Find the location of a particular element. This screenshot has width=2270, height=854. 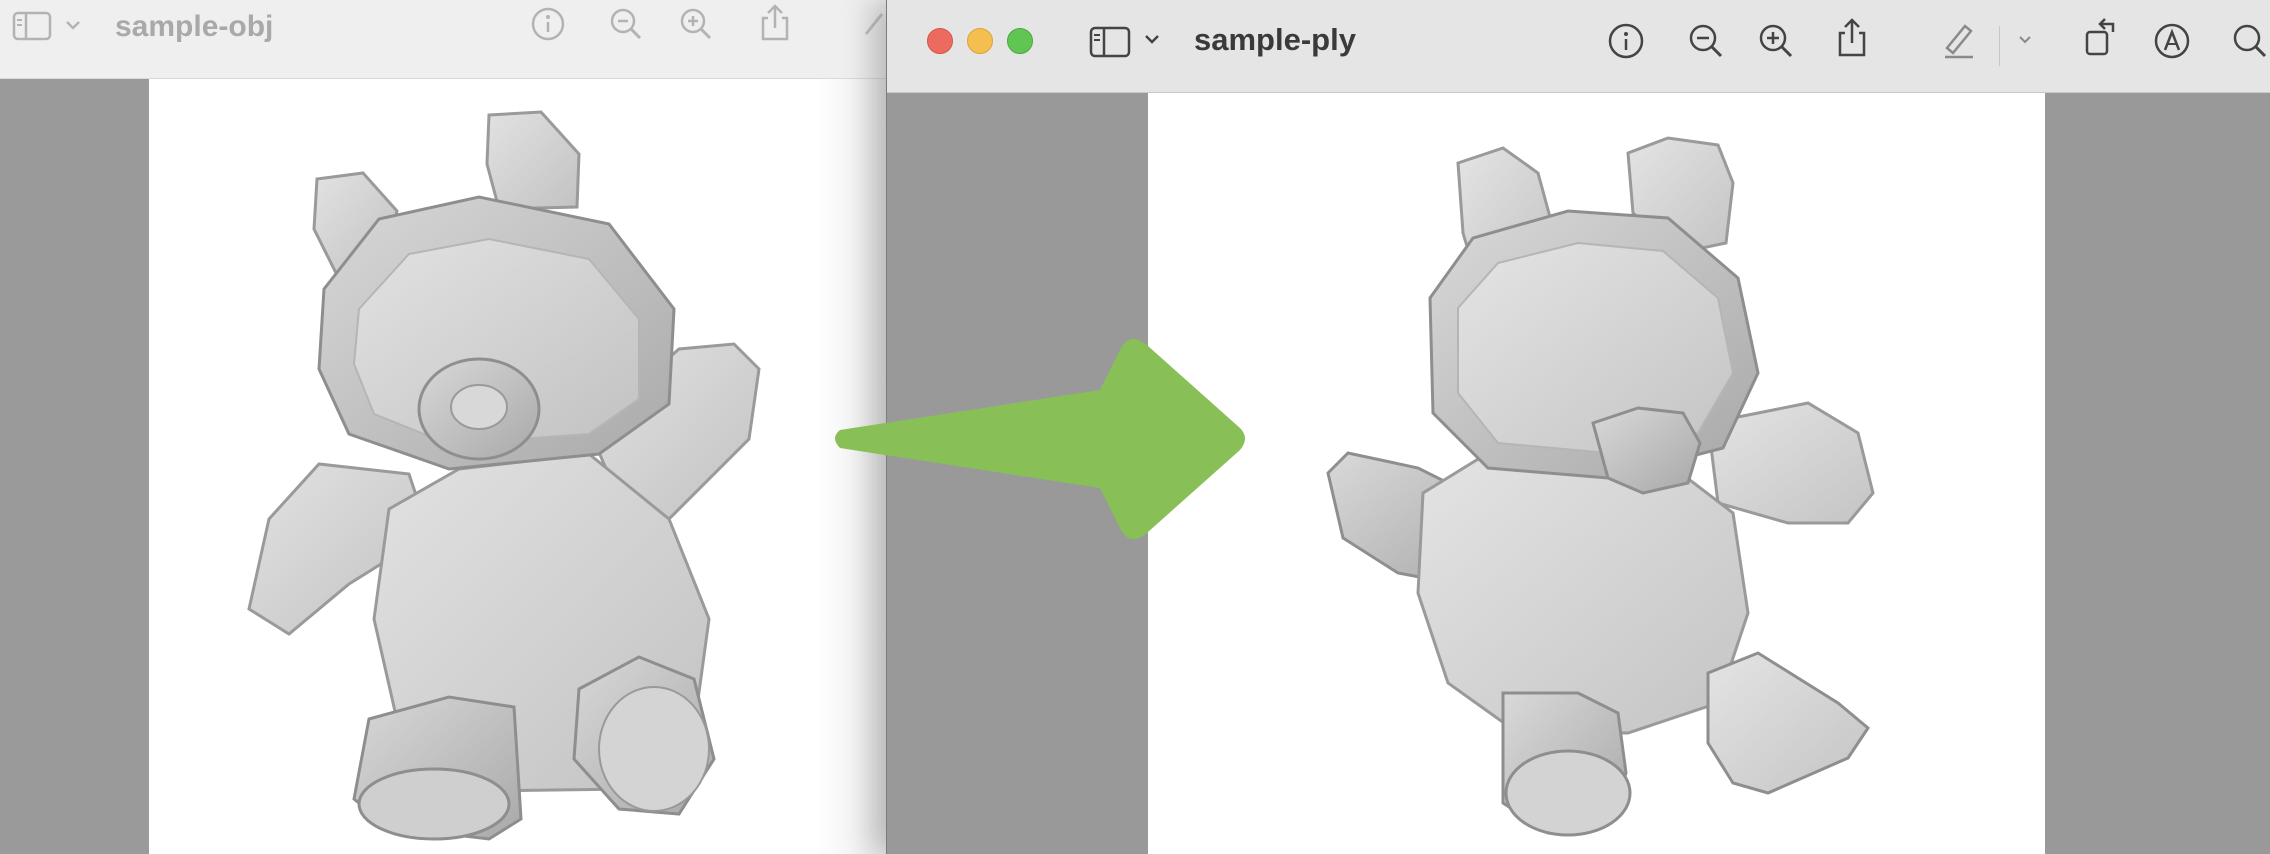

back-window-toolbar: sample-obj is located at coordinates (443, 39).